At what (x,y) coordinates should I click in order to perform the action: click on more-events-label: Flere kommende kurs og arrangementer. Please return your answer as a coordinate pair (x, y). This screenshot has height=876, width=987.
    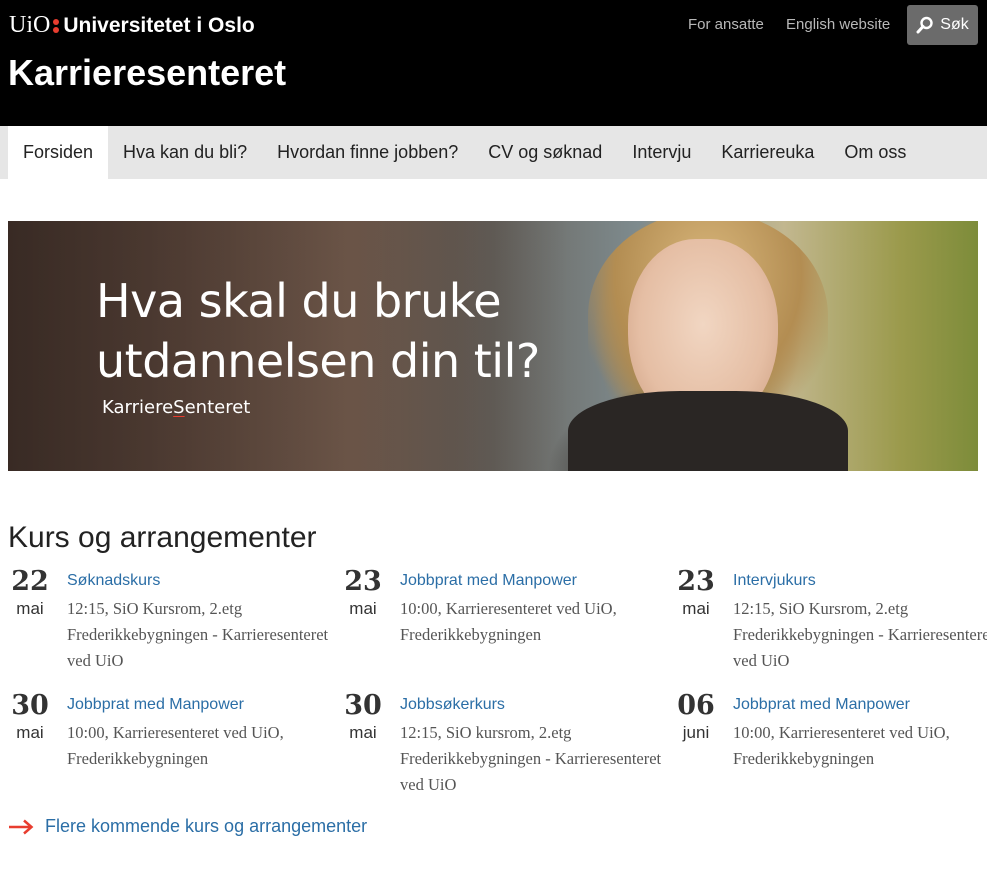
    Looking at the image, I should click on (206, 826).